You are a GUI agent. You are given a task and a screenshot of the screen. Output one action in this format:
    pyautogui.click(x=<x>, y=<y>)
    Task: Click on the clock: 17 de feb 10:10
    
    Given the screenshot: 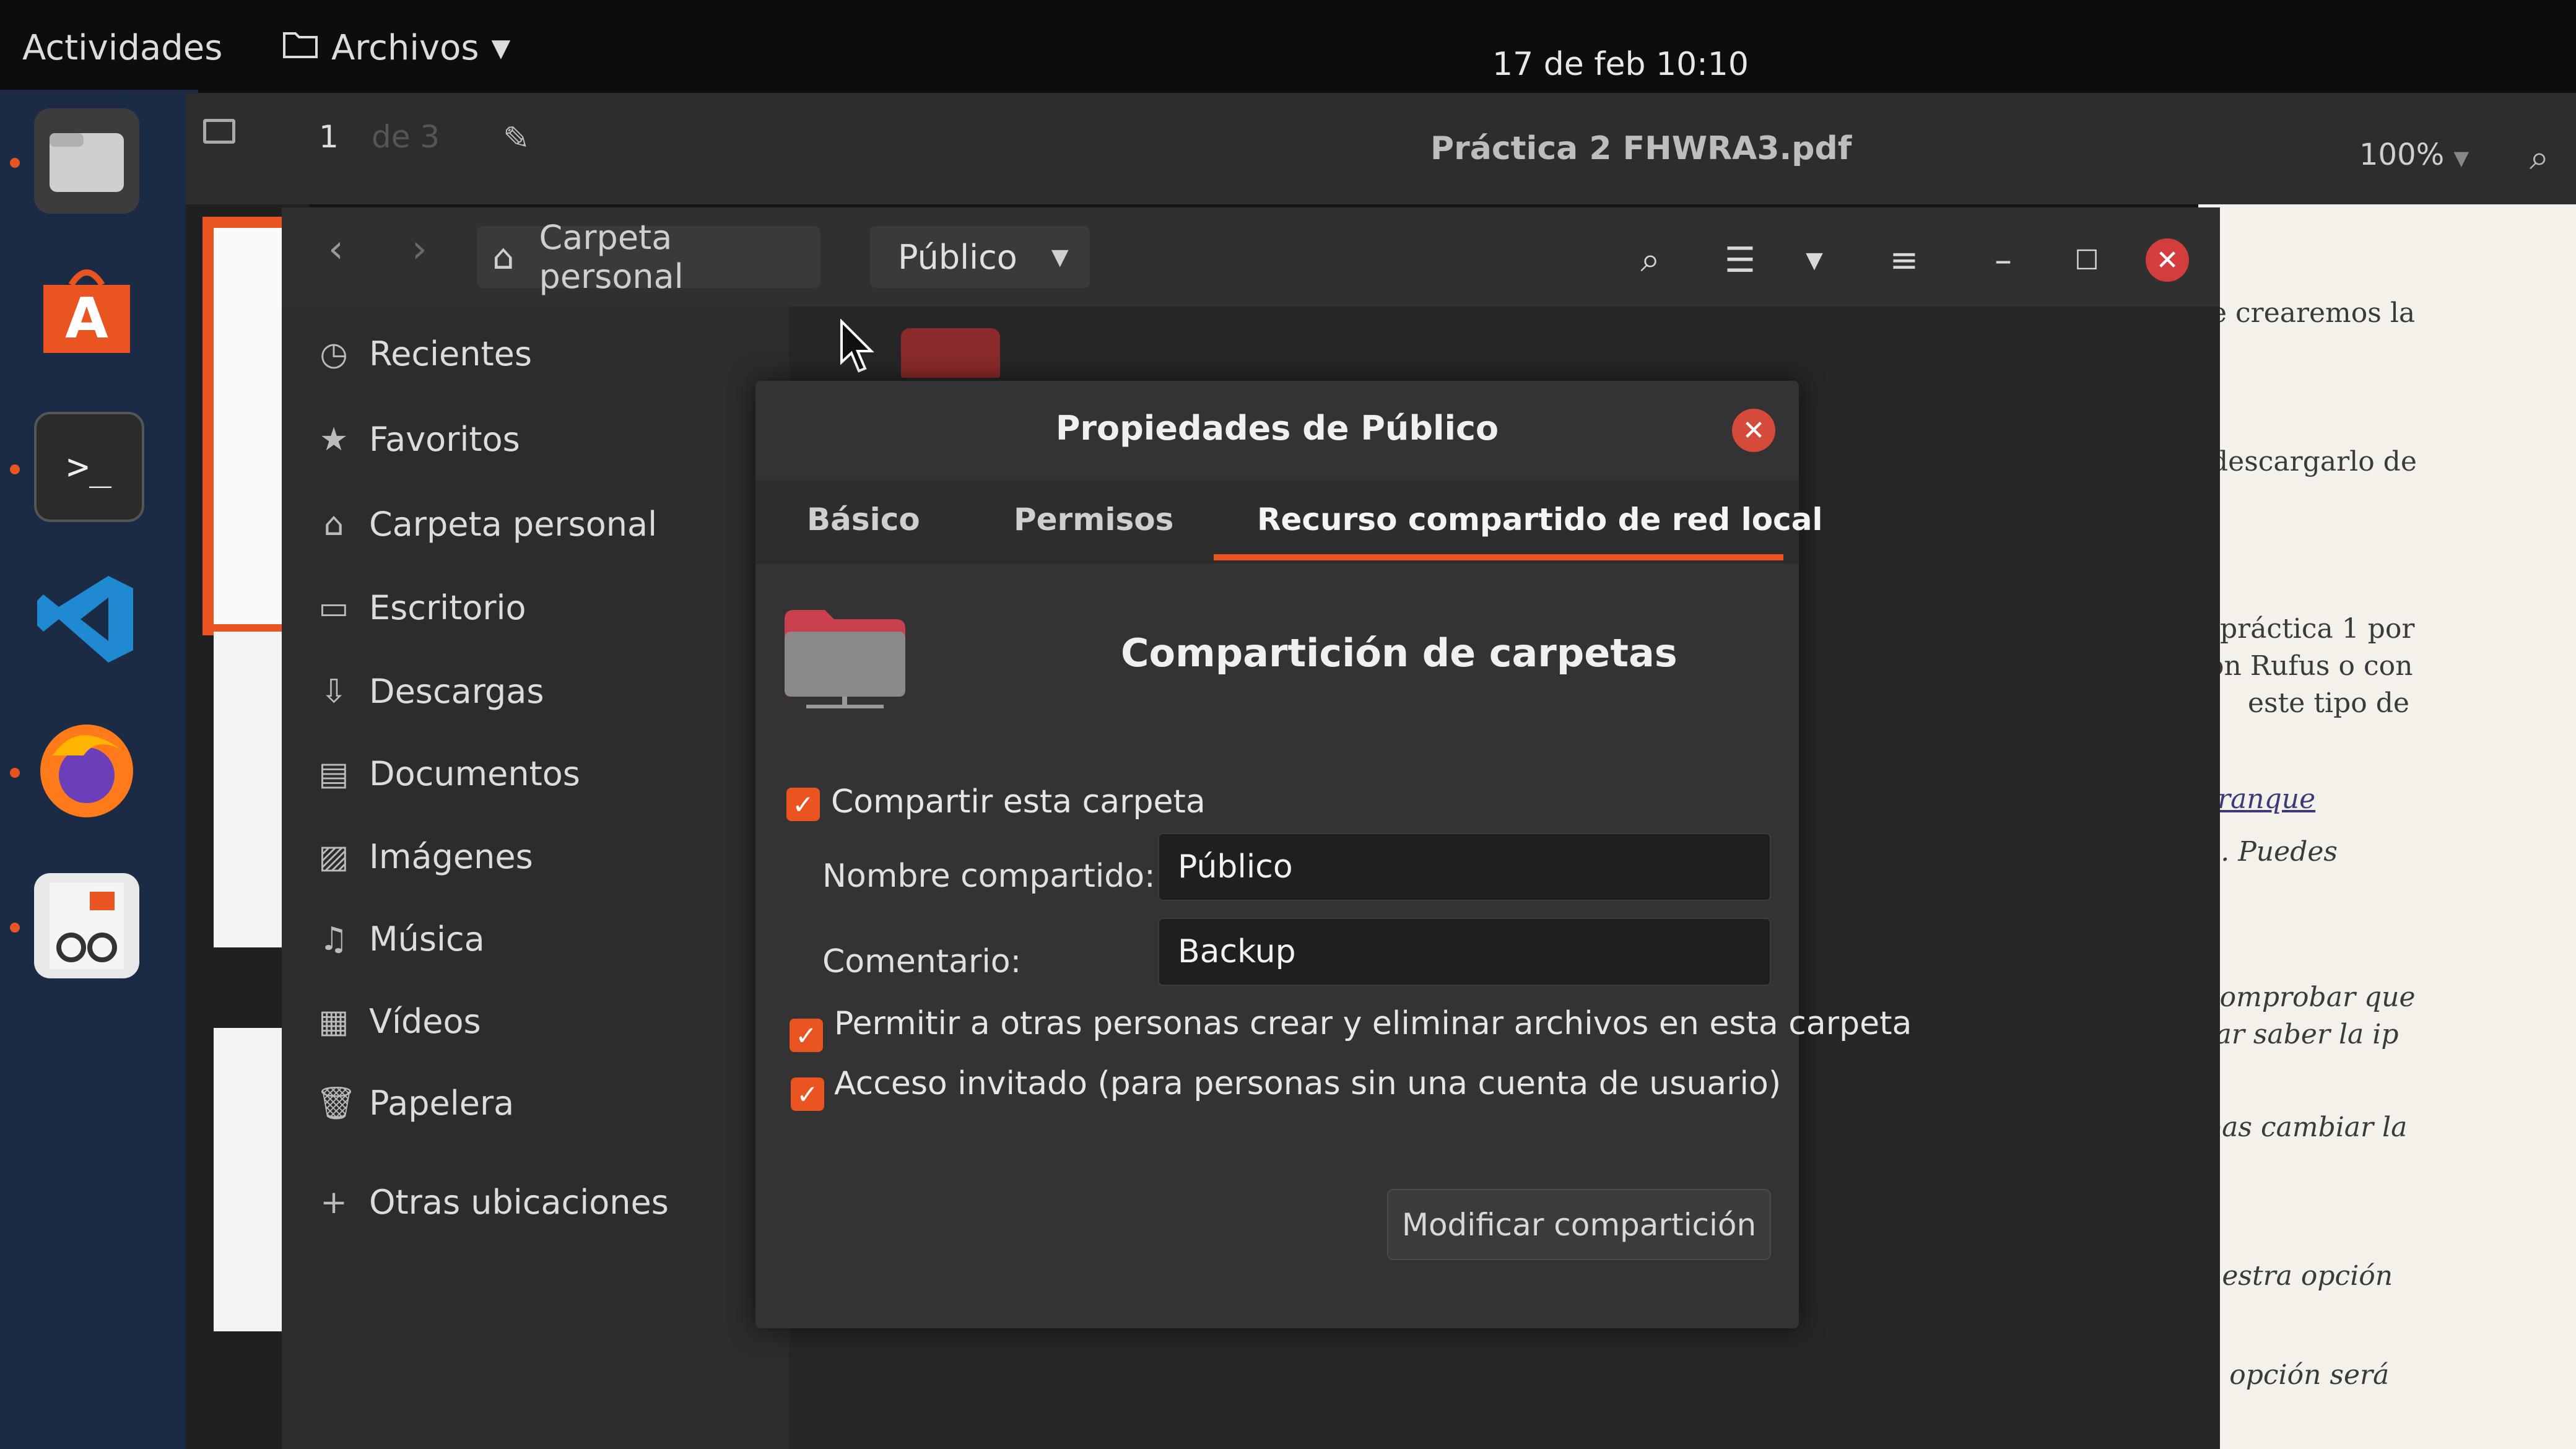 What is the action you would take?
    pyautogui.click(x=1620, y=64)
    